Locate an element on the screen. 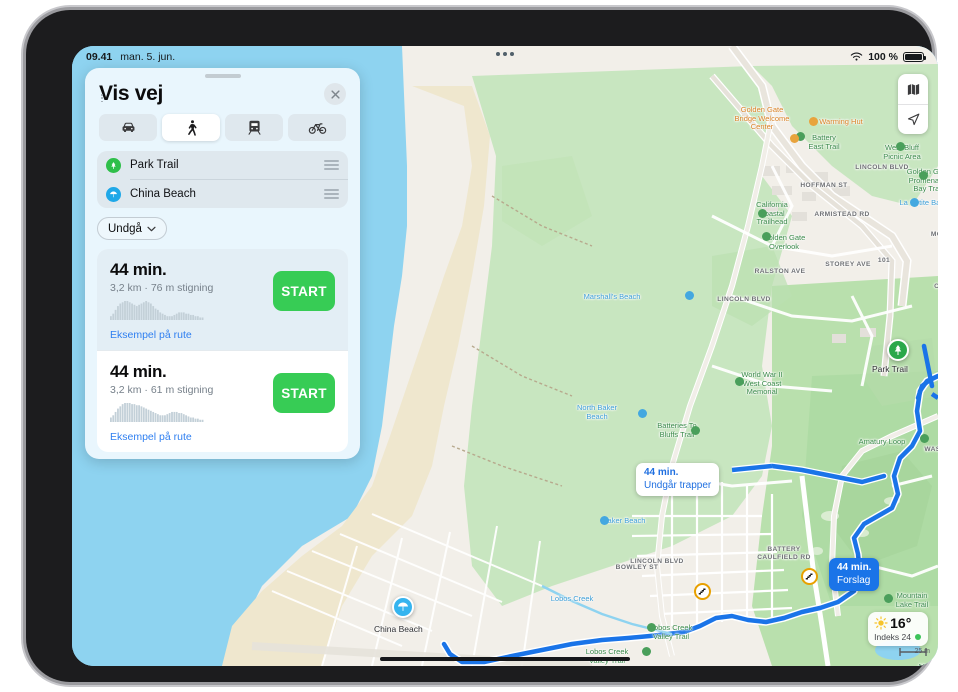  home-indicator is located at coordinates (505, 659).